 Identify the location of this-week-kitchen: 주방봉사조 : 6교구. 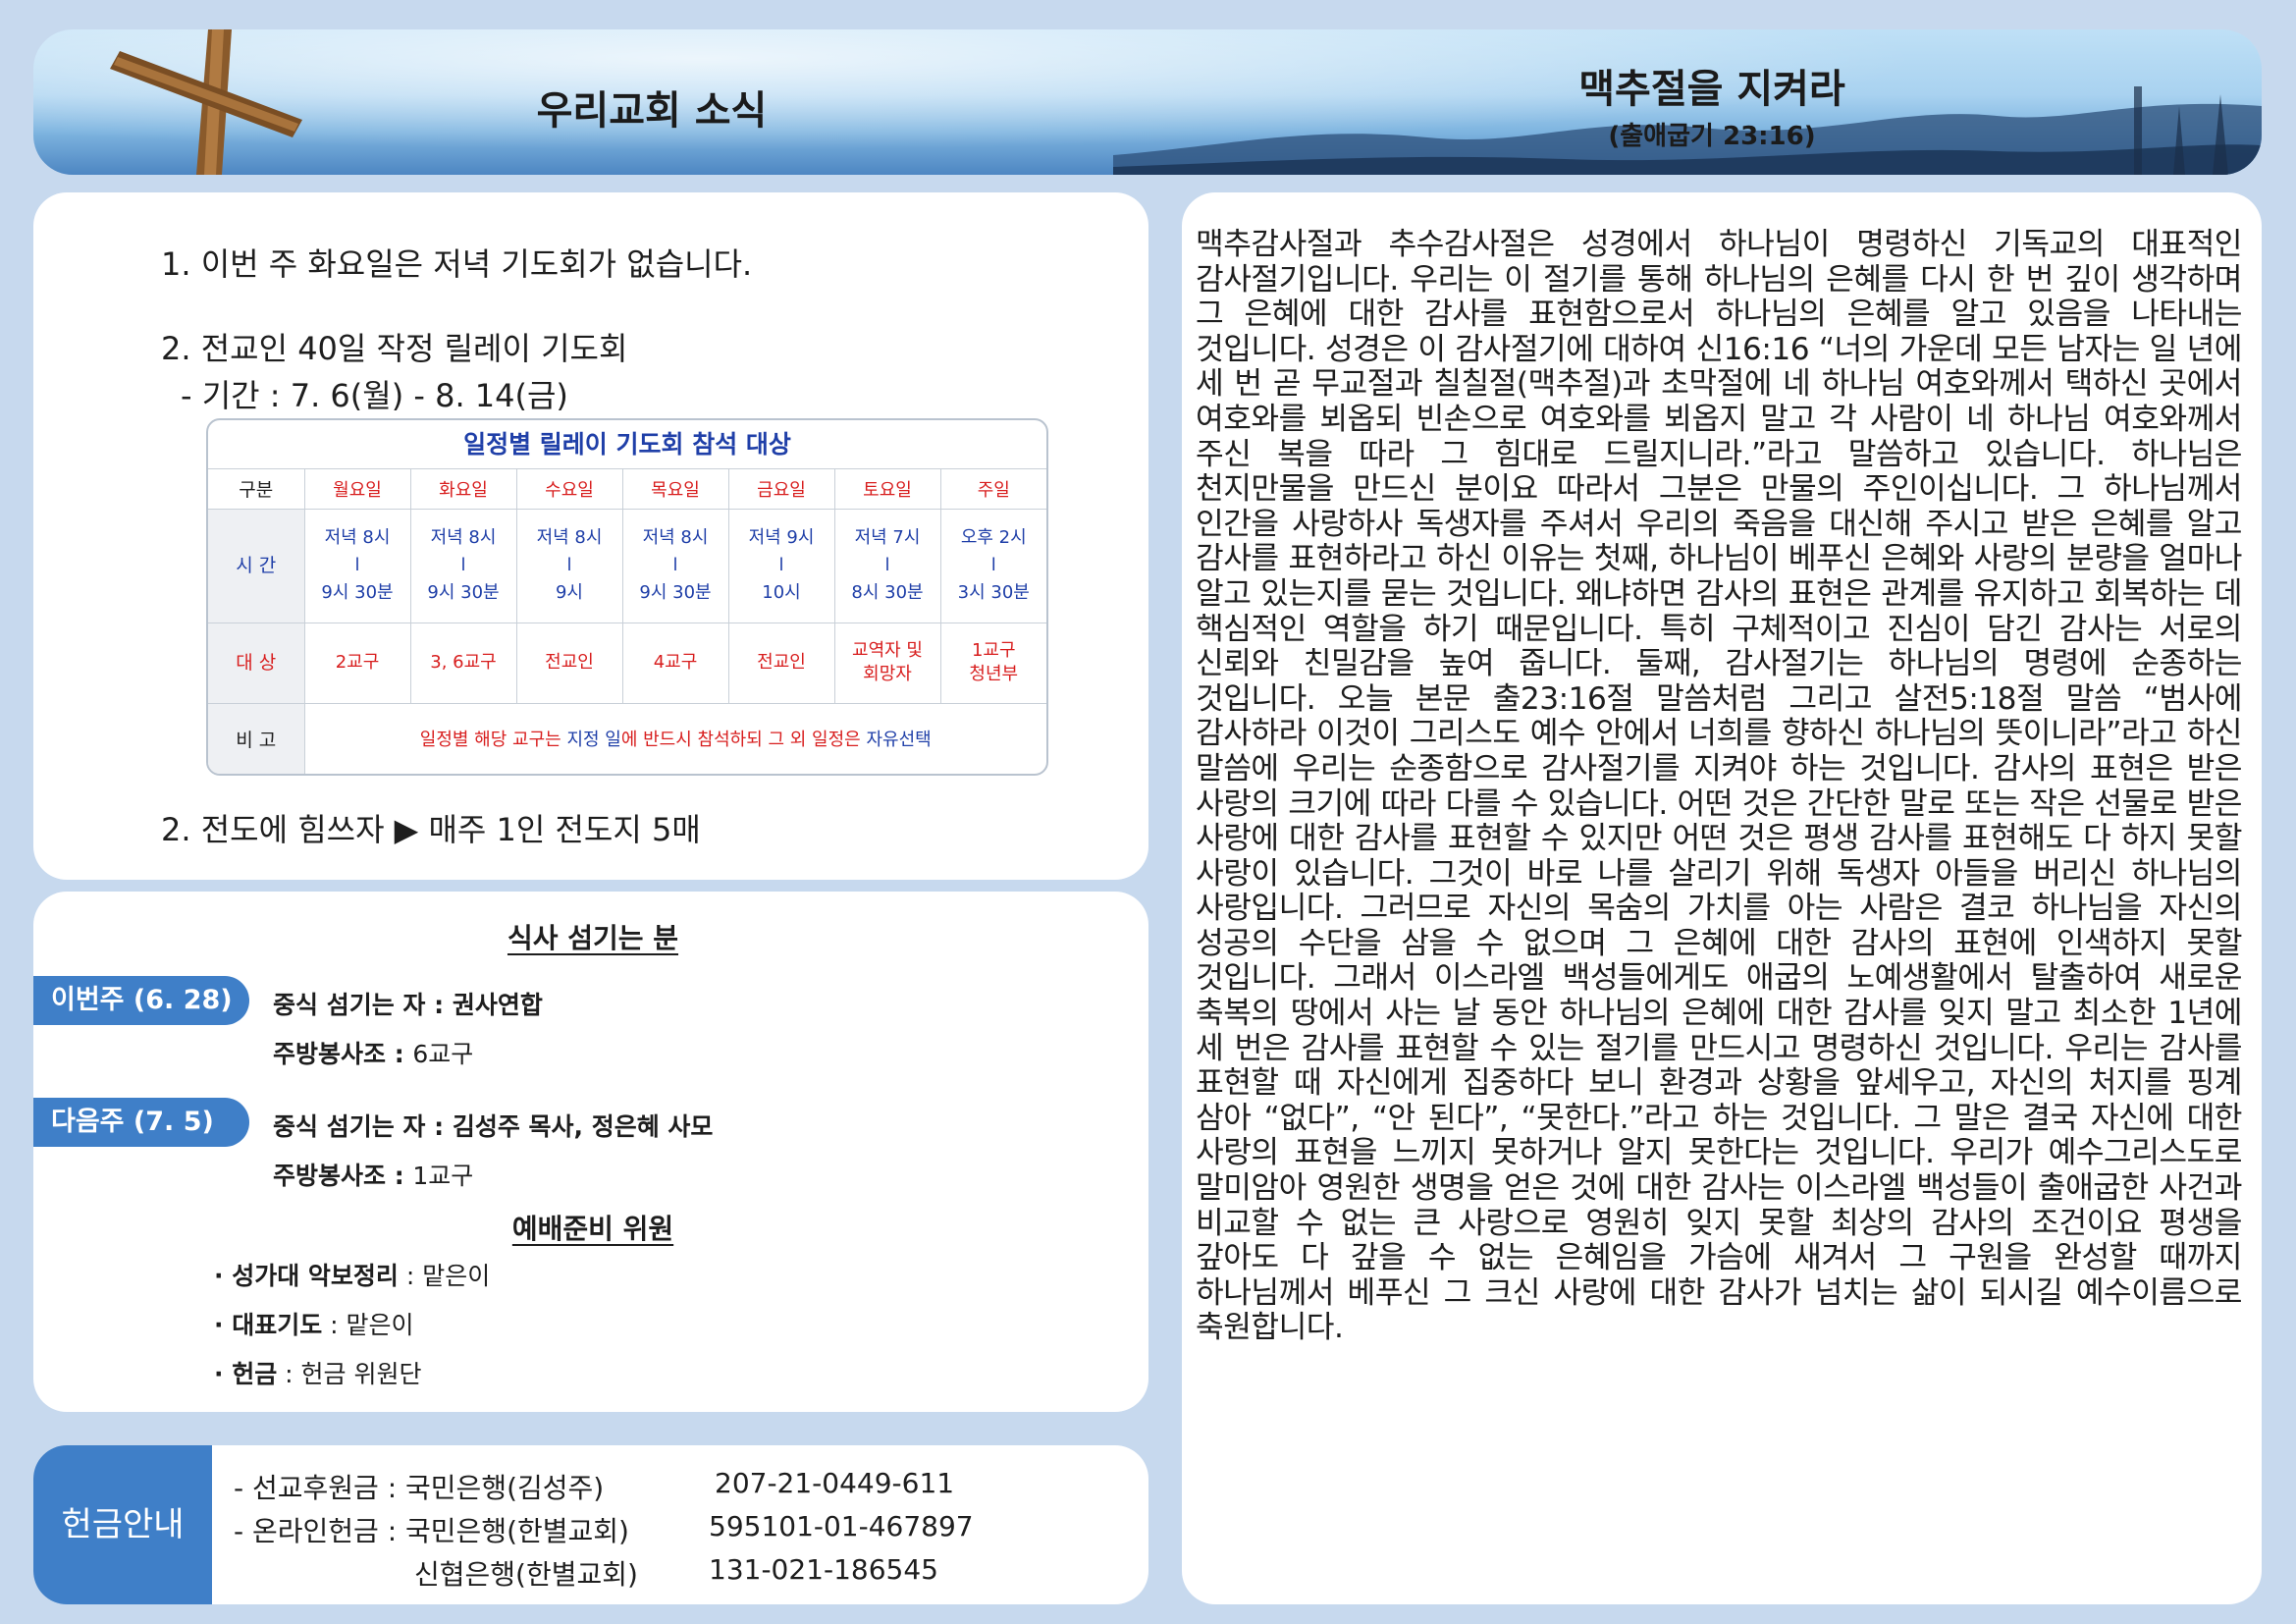
(373, 1054).